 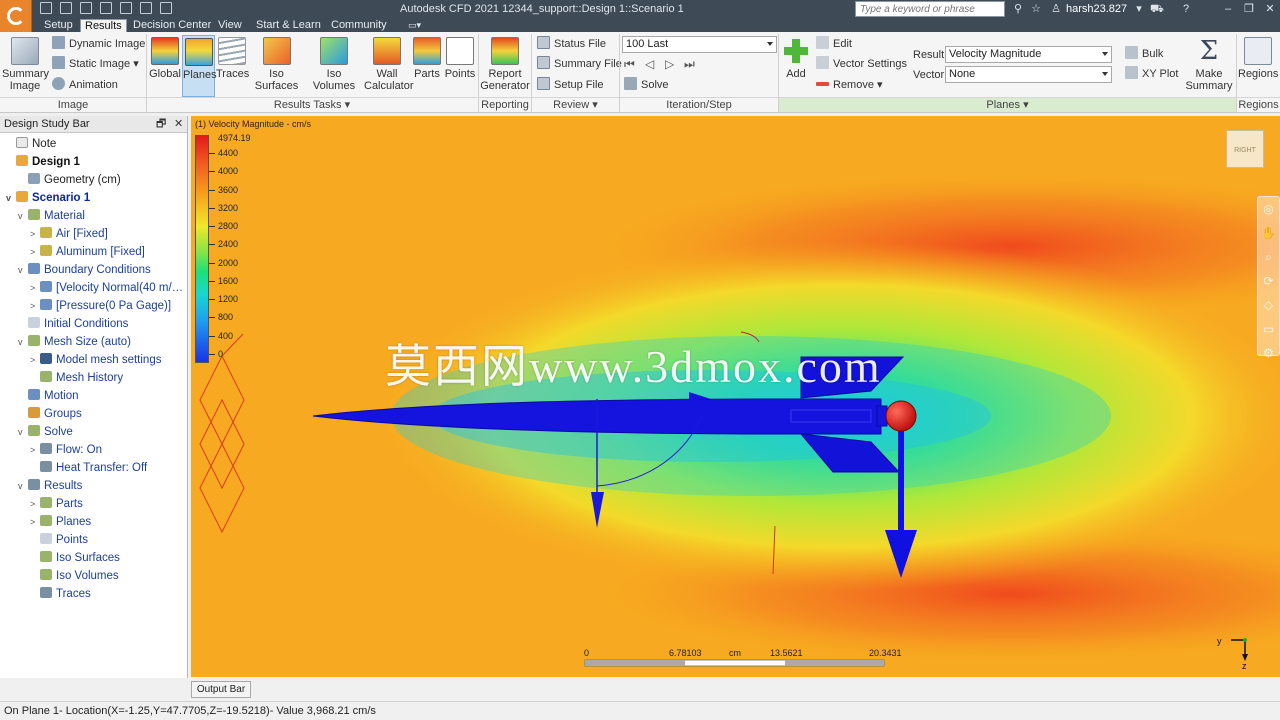 What do you see at coordinates (1157, 9) in the screenshot?
I see `cart-icon: ⛟` at bounding box center [1157, 9].